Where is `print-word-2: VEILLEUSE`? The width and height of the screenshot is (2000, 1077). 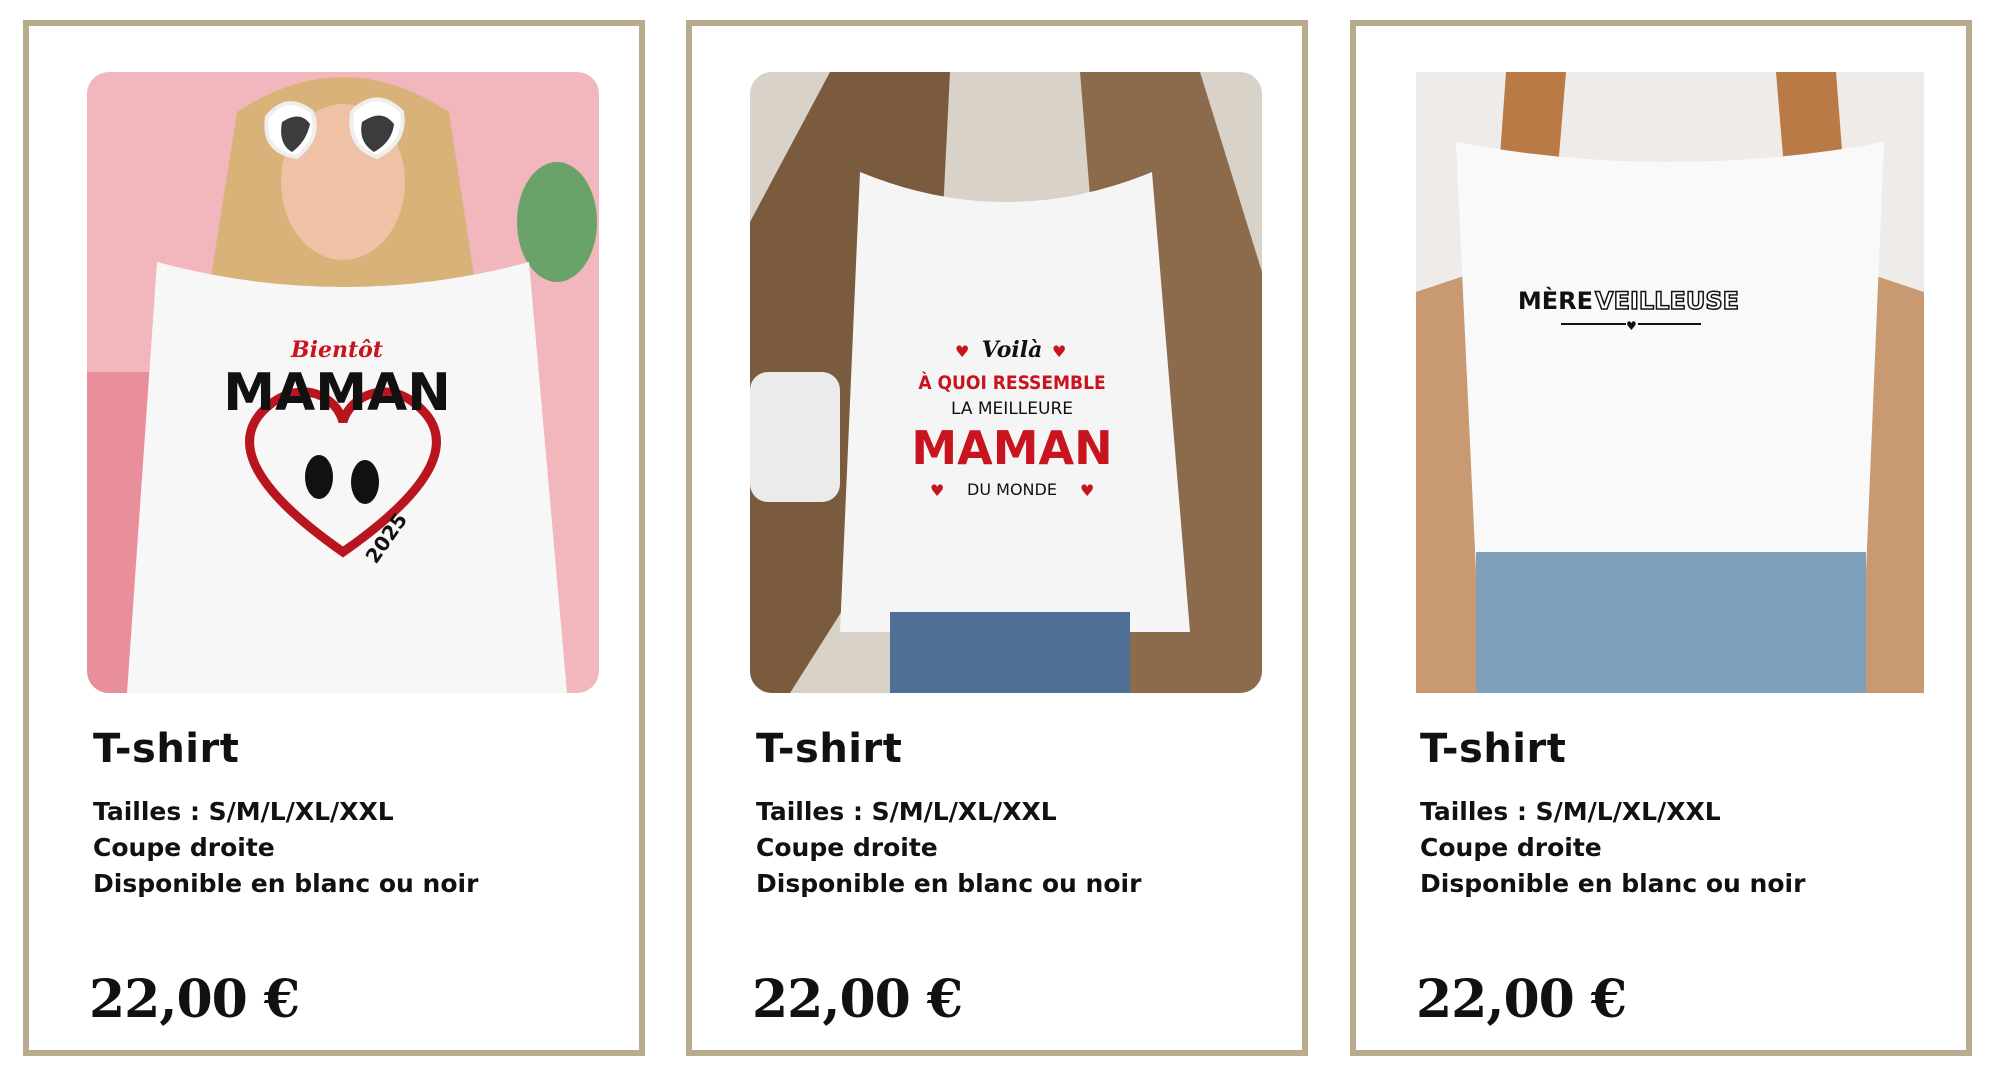 print-word-2: VEILLEUSE is located at coordinates (1667, 301).